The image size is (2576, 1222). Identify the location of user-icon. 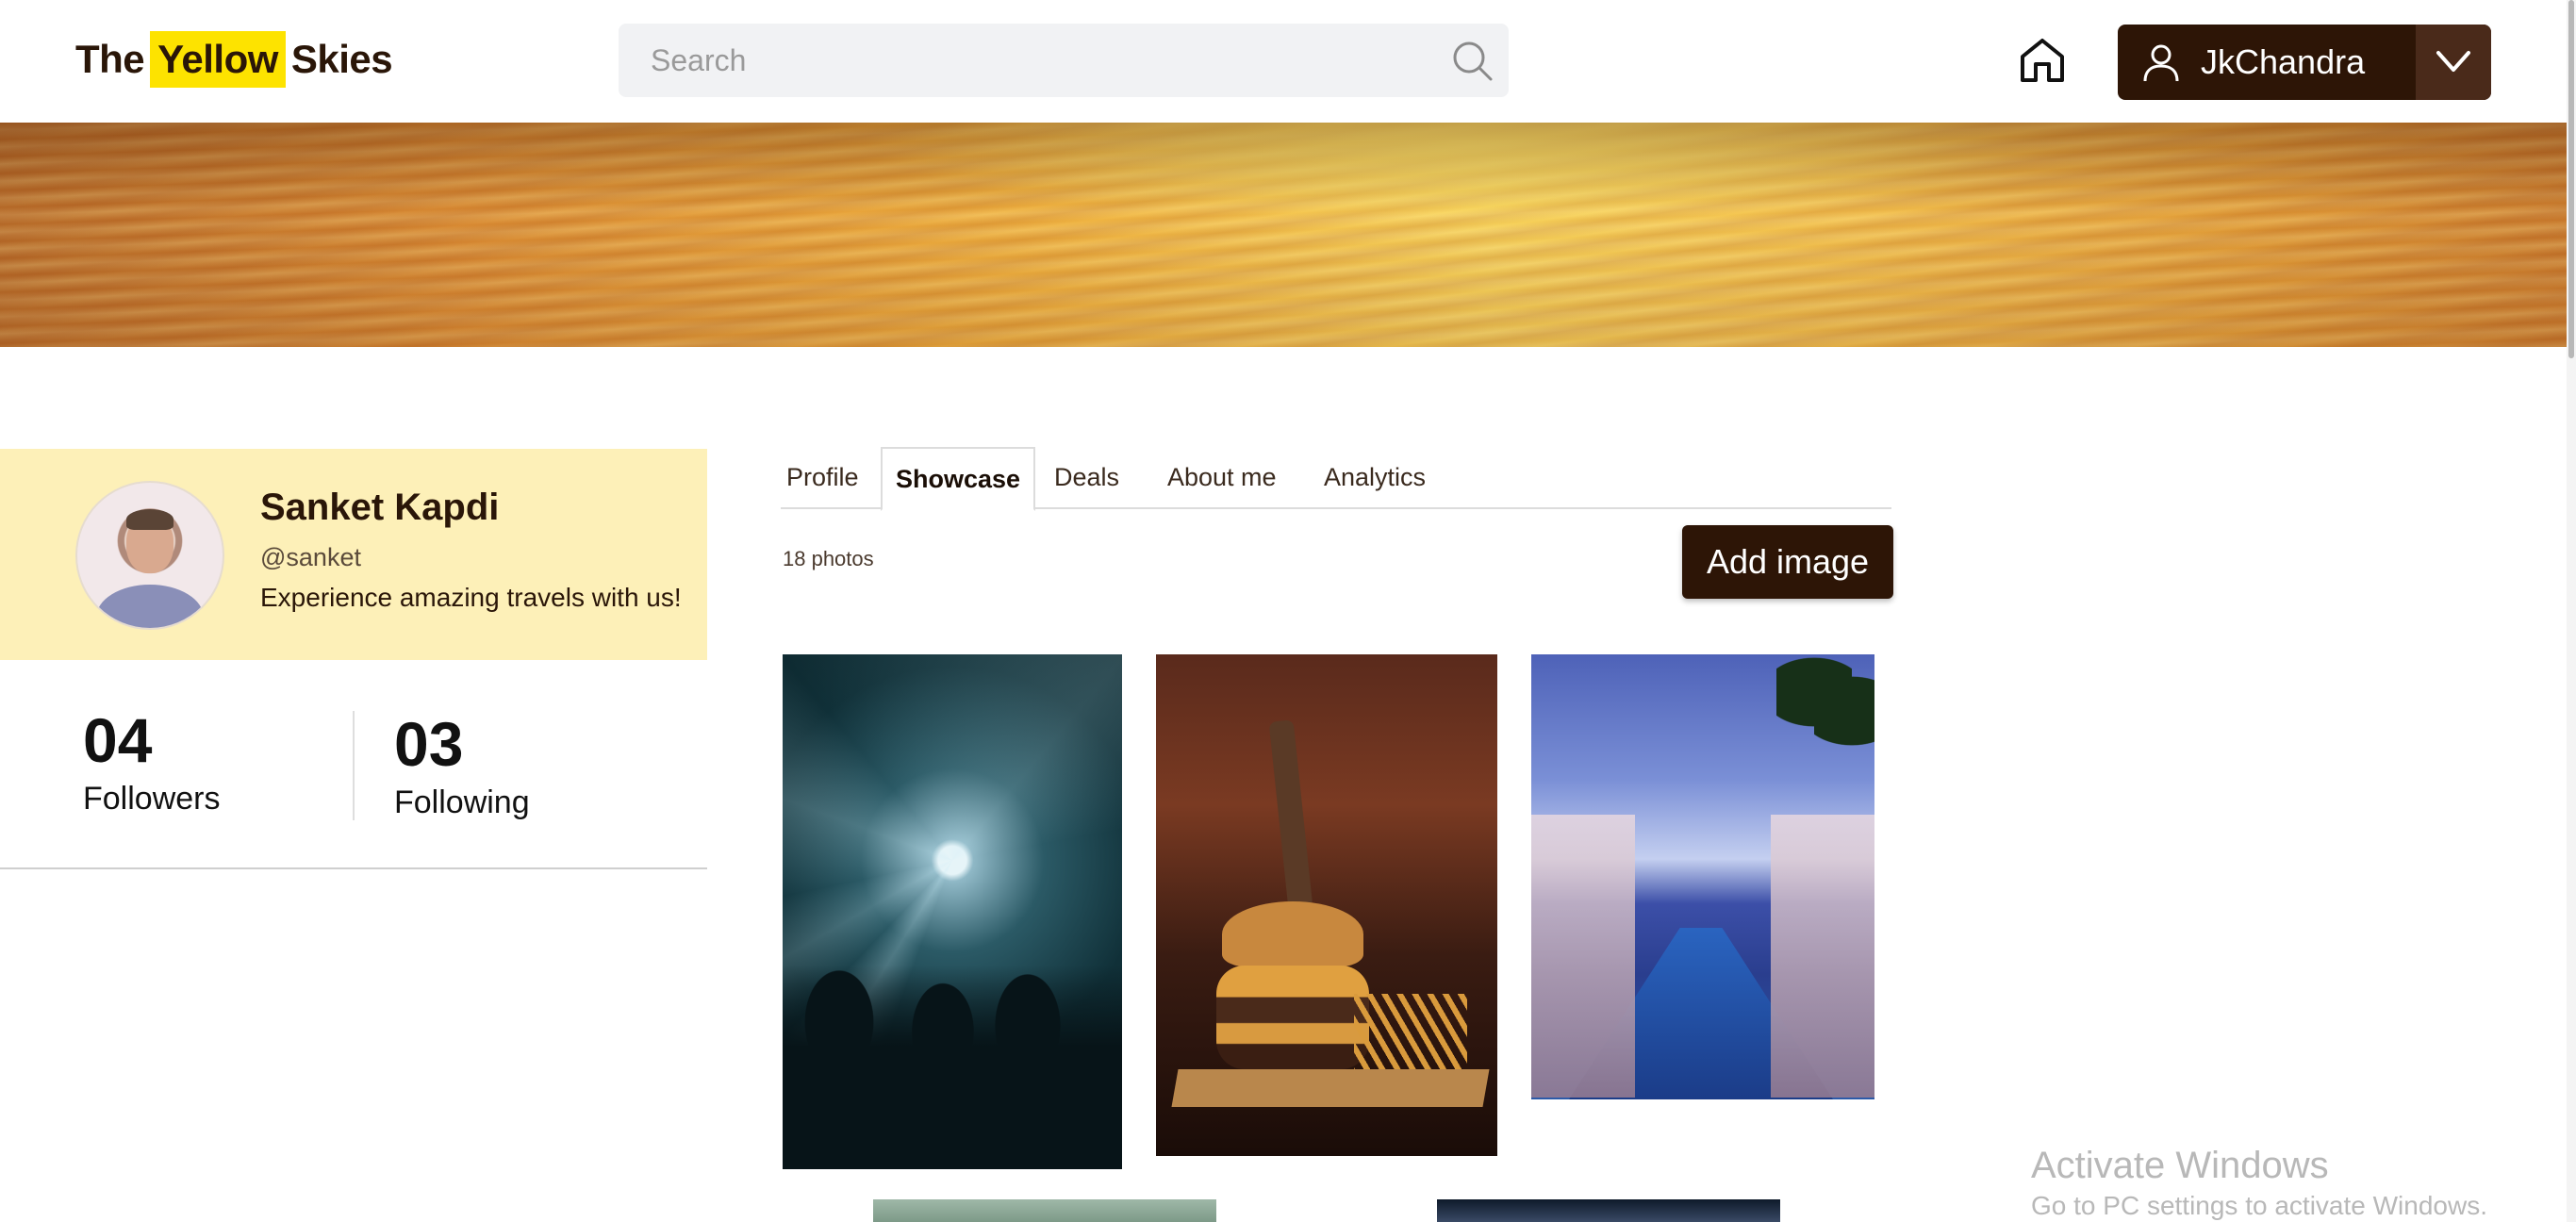
(2161, 62).